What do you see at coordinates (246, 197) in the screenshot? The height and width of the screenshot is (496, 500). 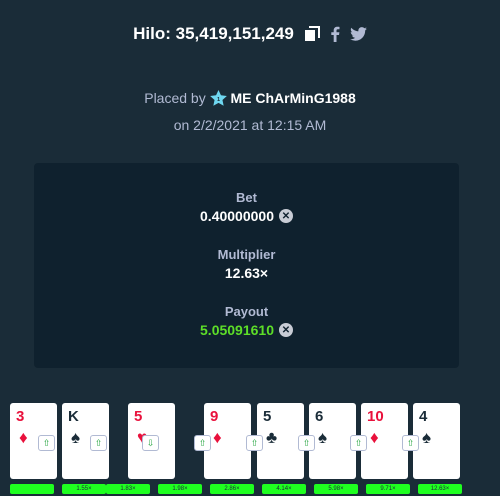 I see `bet-label: Bet` at bounding box center [246, 197].